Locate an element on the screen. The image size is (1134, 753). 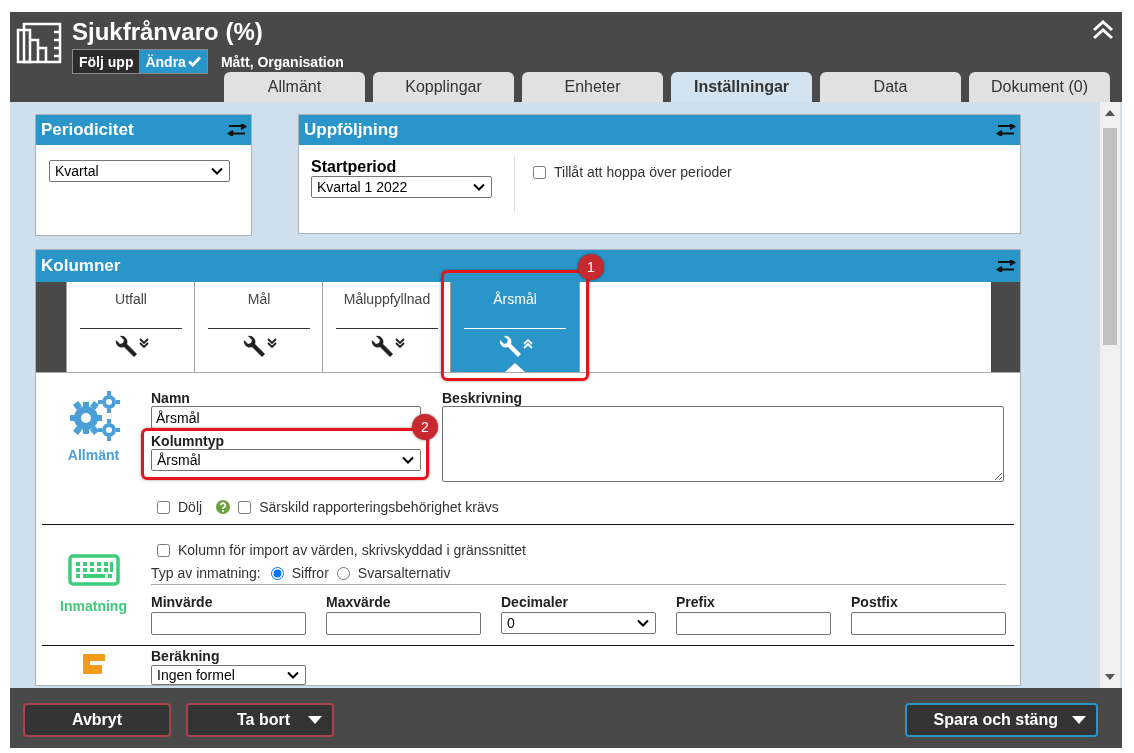
field-label: Beräkning is located at coordinates (186, 656).